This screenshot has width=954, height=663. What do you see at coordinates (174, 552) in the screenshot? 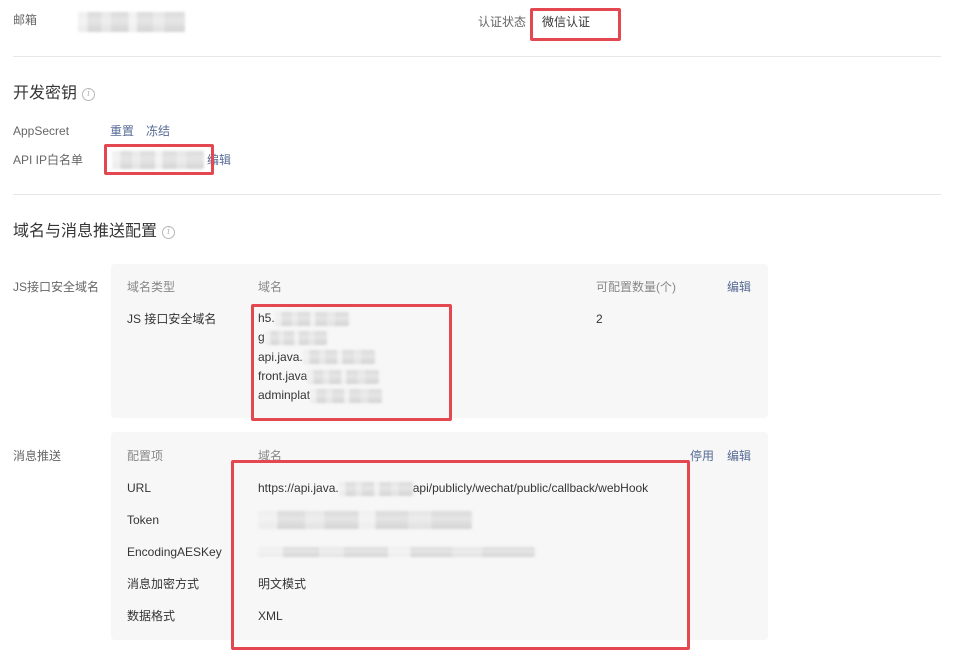
I see `push-aeskey-label: EncodingAESKey` at bounding box center [174, 552].